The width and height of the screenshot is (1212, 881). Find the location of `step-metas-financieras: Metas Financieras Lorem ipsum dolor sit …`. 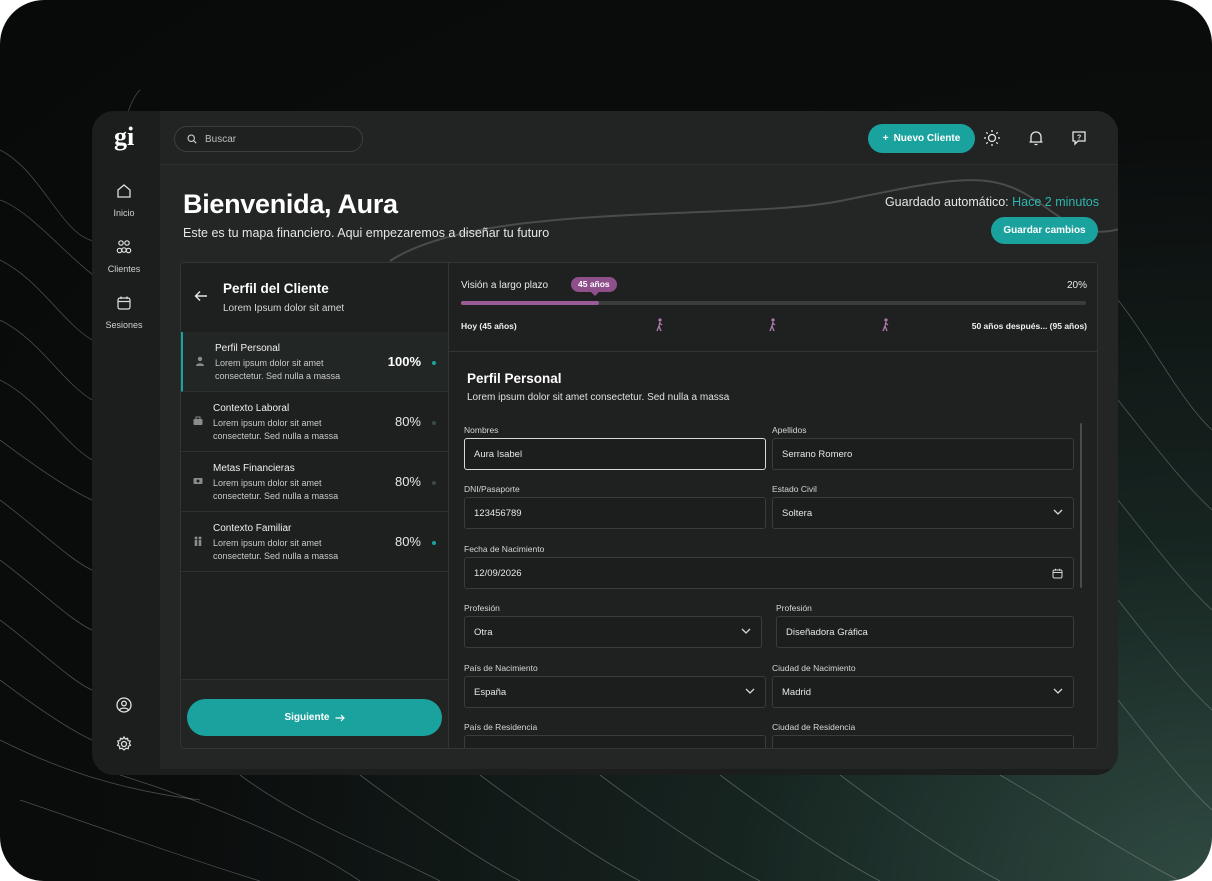

step-metas-financieras: Metas Financieras Lorem ipsum dolor sit … is located at coordinates (314, 482).